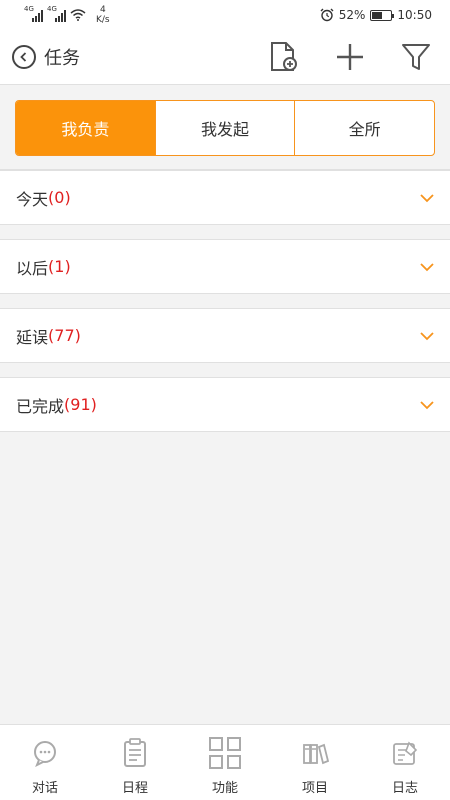 The height and width of the screenshot is (800, 450). What do you see at coordinates (225, 57) in the screenshot?
I see `nav-bar: 任务` at bounding box center [225, 57].